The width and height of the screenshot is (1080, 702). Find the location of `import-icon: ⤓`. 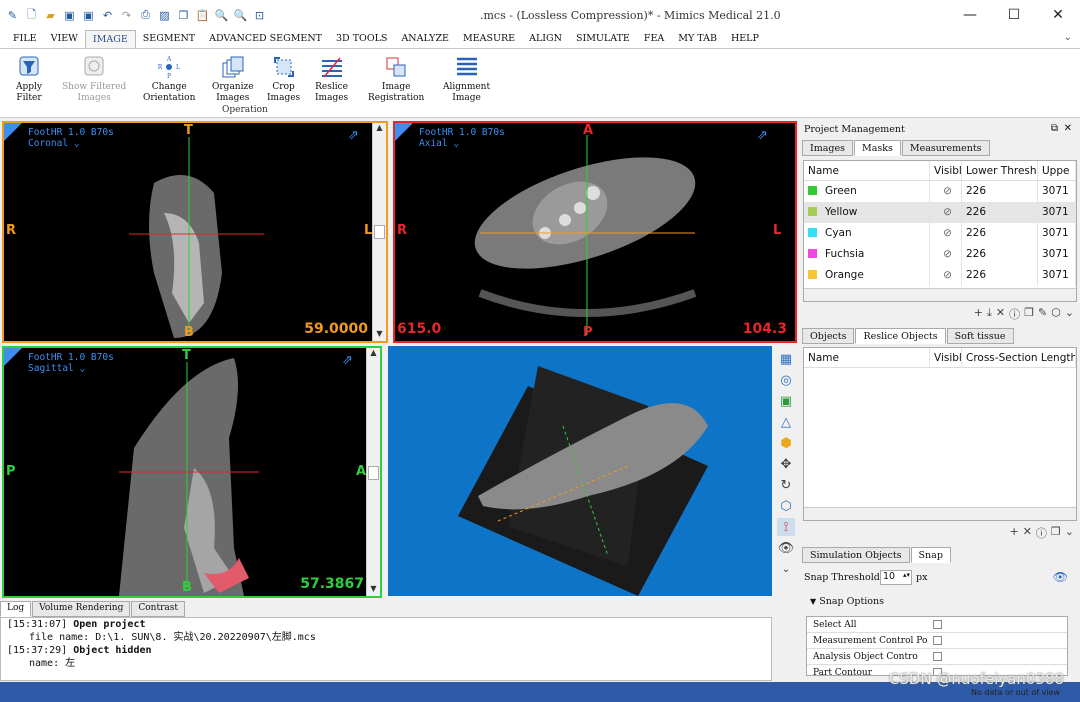

import-icon: ⤓ is located at coordinates (989, 314).